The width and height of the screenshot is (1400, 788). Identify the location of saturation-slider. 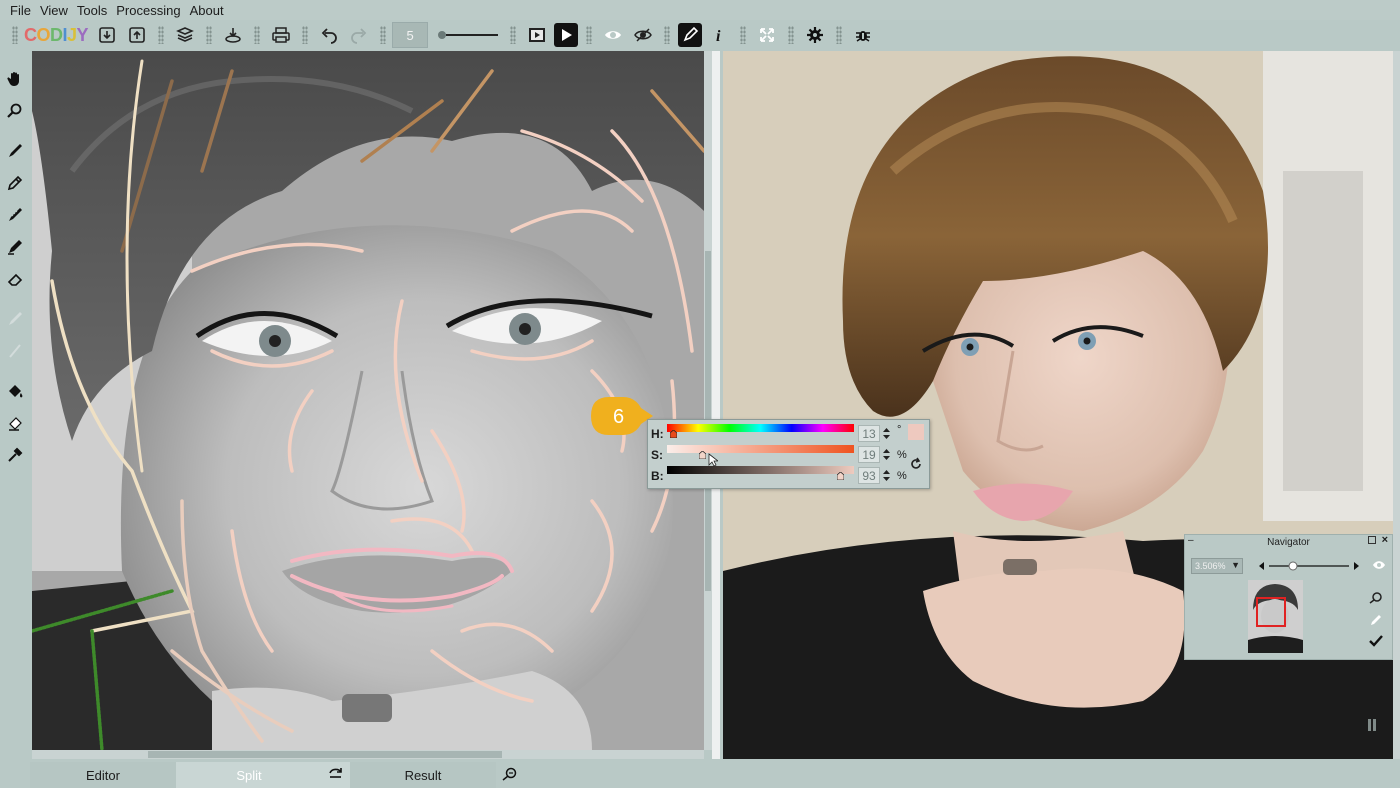
(760, 449).